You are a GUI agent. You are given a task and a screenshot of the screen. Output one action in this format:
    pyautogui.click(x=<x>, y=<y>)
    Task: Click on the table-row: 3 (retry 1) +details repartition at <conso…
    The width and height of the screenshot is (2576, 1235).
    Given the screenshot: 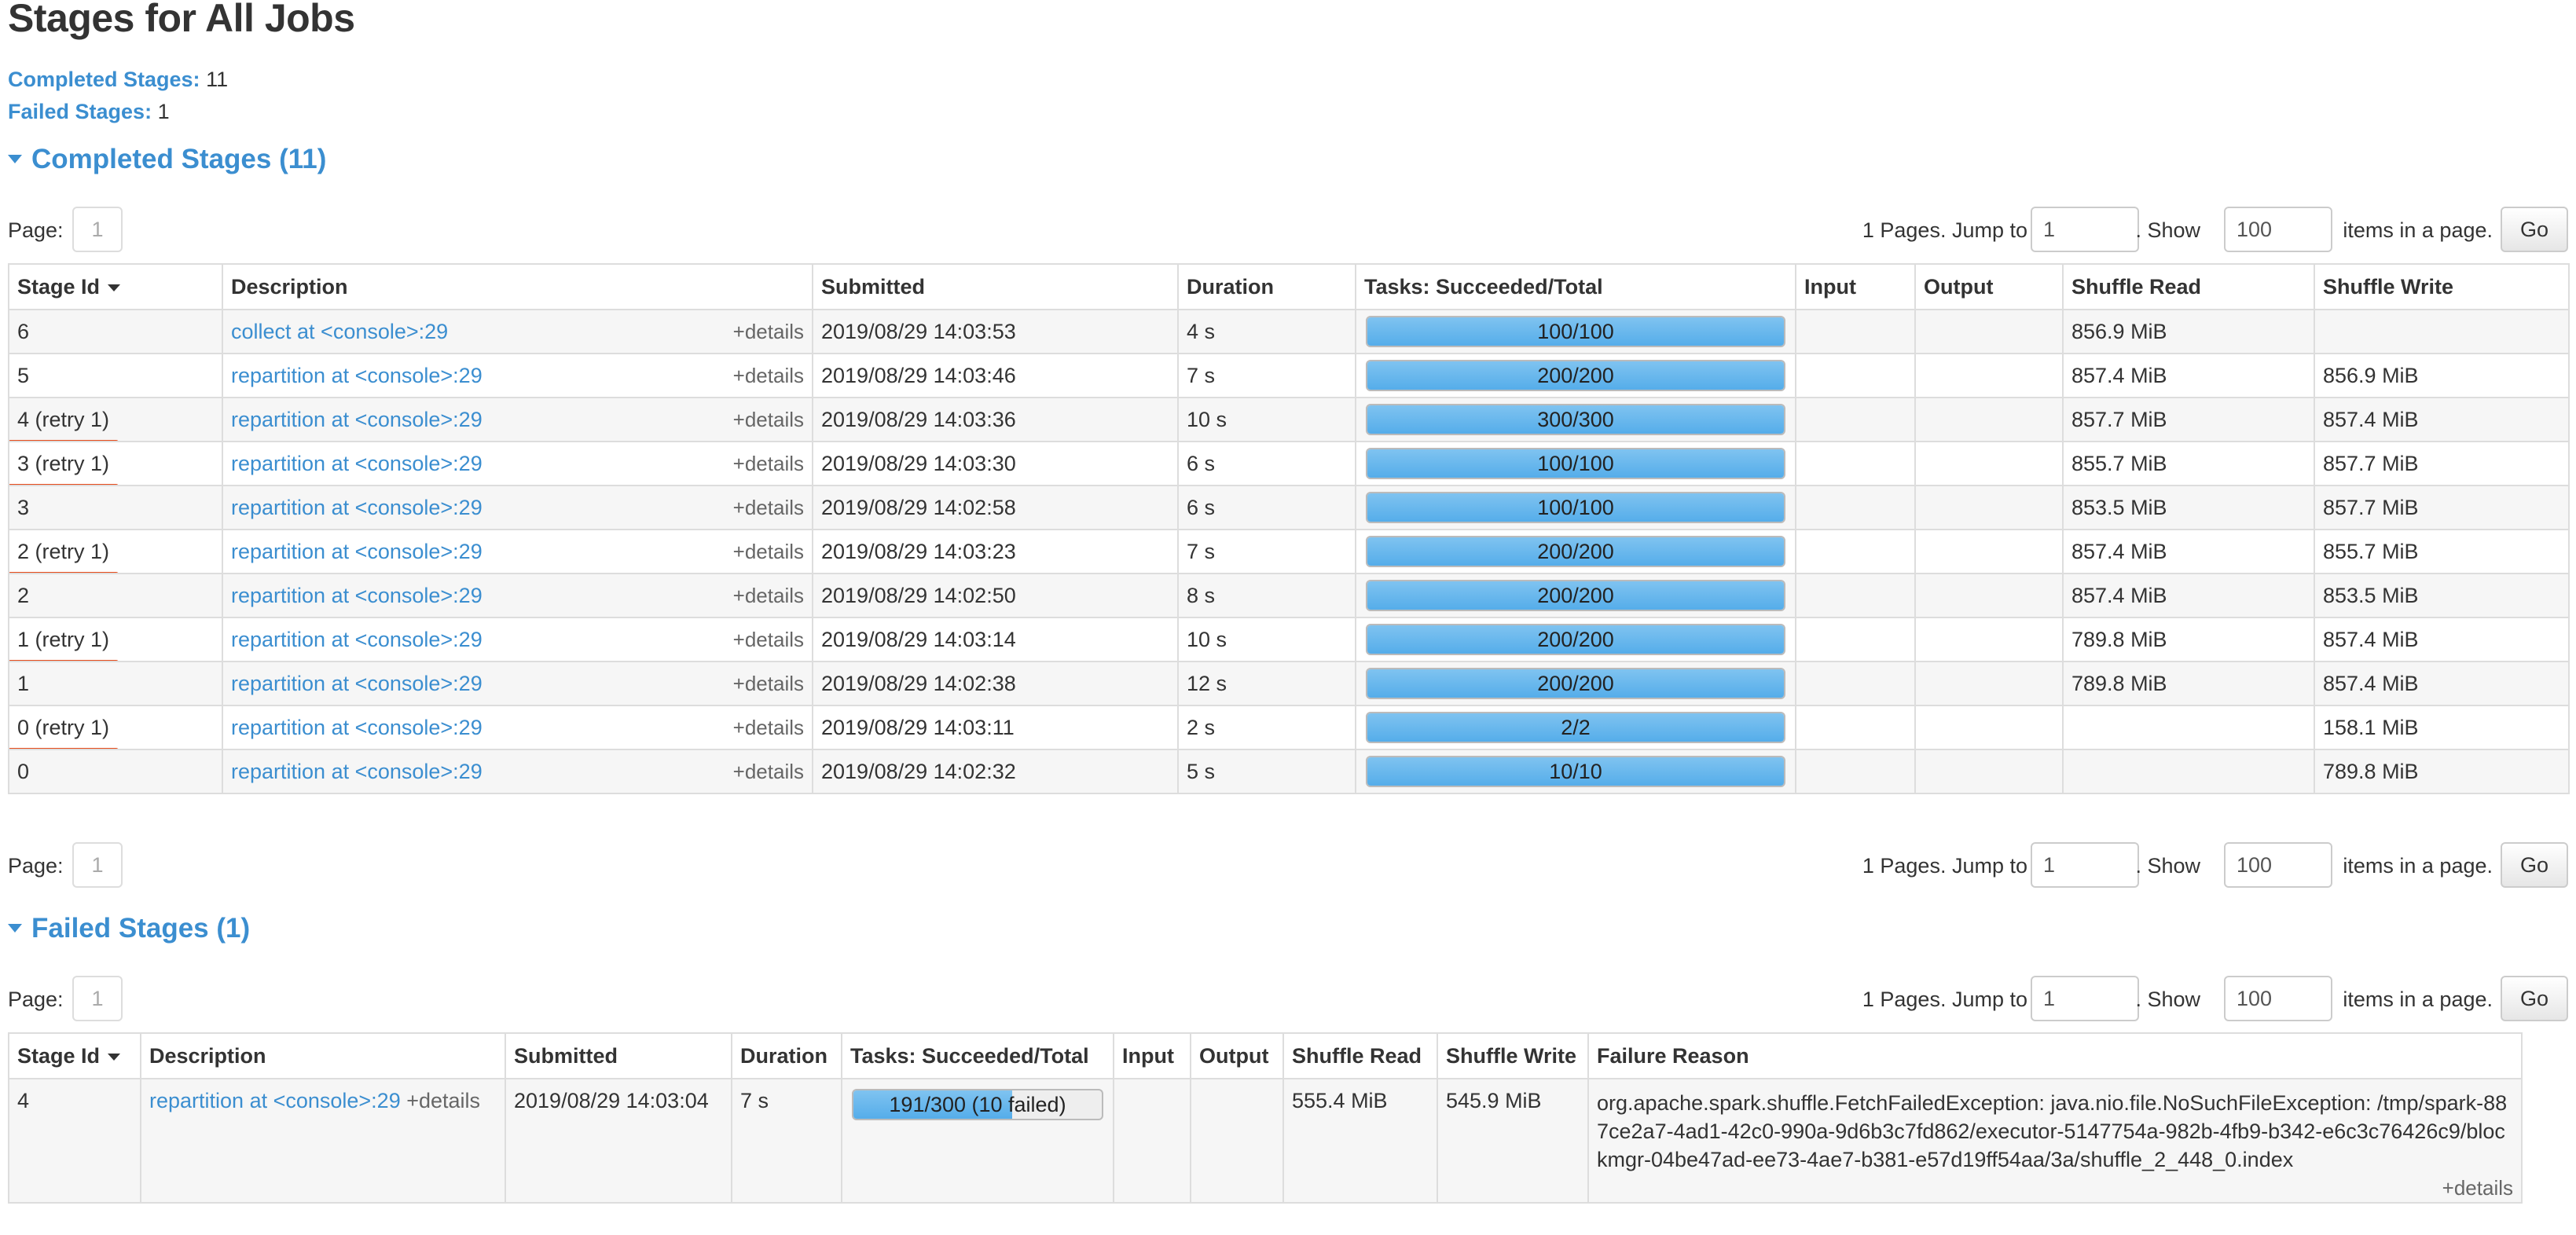 What is the action you would take?
    pyautogui.click(x=1289, y=463)
    